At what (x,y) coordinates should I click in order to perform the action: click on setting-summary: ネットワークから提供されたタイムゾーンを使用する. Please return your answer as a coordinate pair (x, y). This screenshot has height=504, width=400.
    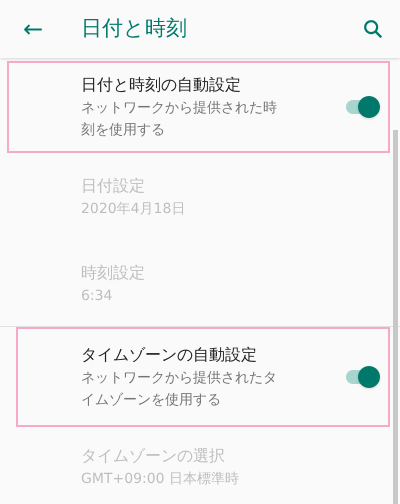
    Looking at the image, I should click on (179, 389).